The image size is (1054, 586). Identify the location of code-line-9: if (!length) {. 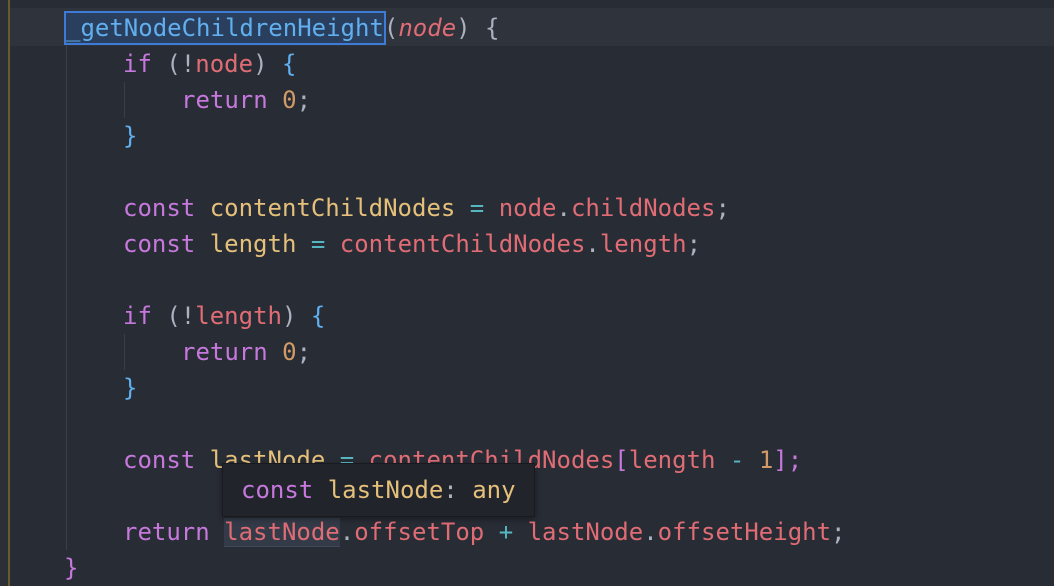
(224, 316).